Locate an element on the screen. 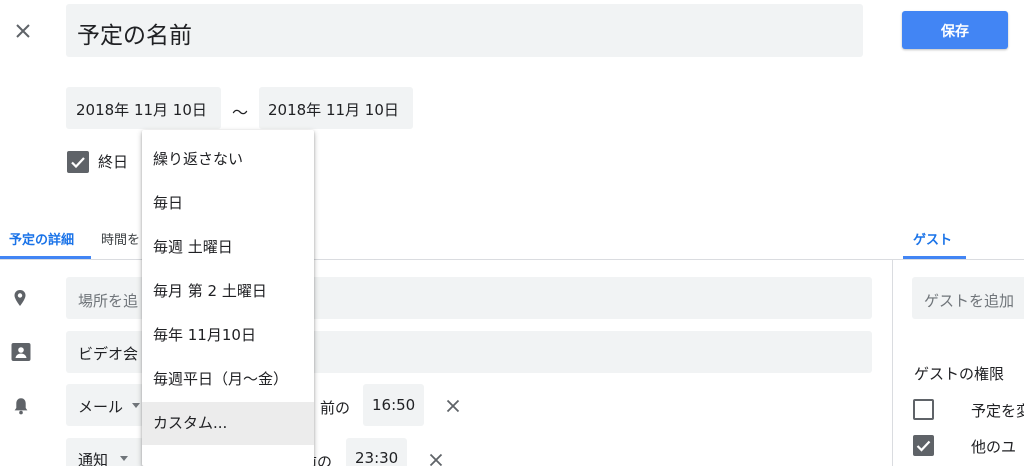 The image size is (1024, 466). notification-type-select: メール is located at coordinates (105, 405).